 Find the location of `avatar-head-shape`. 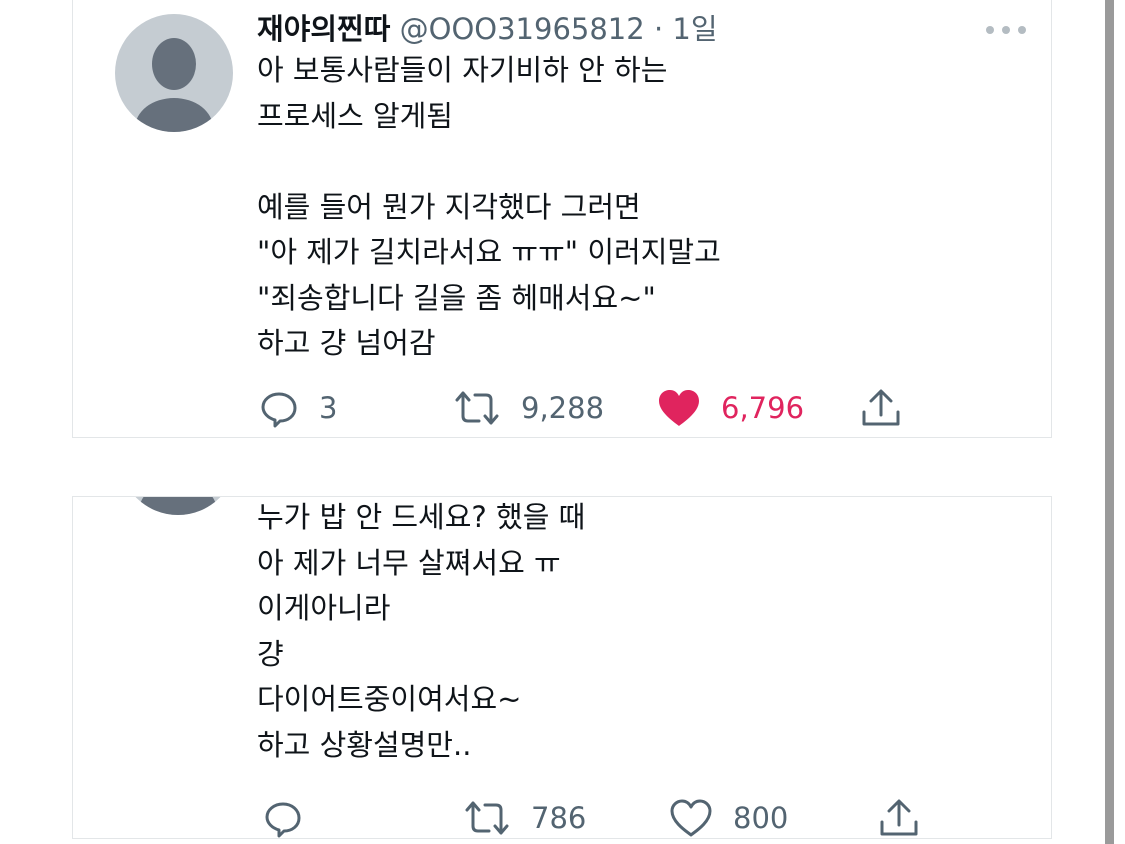

avatar-head-shape is located at coordinates (174, 64).